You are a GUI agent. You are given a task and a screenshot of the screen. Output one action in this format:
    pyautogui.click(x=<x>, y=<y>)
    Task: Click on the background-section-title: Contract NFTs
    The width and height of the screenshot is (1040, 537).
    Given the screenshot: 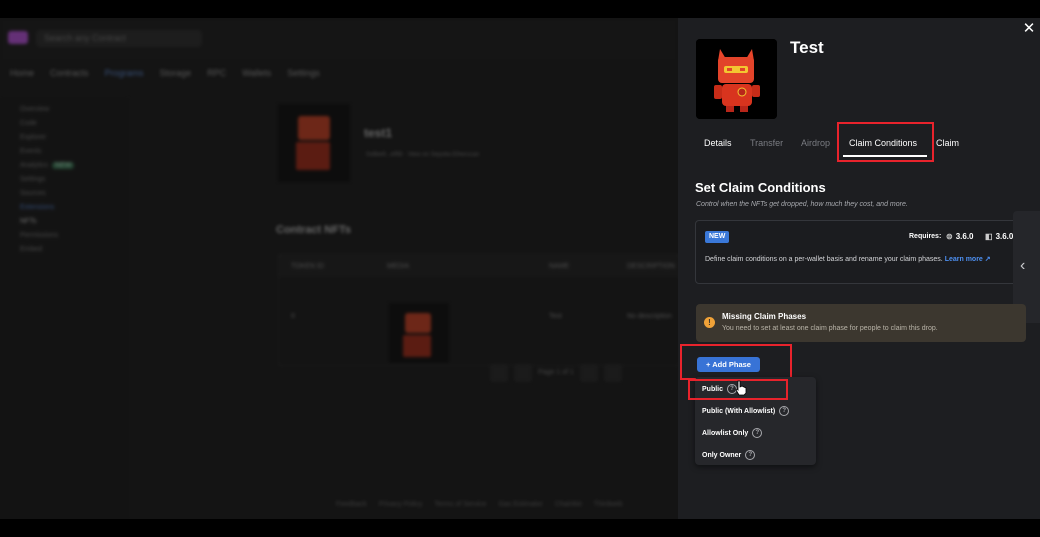 What is the action you would take?
    pyautogui.click(x=313, y=230)
    